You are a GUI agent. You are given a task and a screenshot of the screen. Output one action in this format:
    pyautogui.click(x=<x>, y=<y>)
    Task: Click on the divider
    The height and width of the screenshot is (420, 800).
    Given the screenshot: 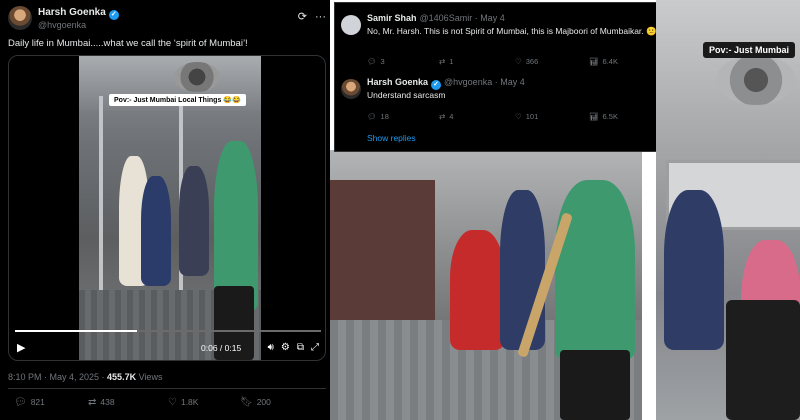 What is the action you would take?
    pyautogui.click(x=167, y=388)
    